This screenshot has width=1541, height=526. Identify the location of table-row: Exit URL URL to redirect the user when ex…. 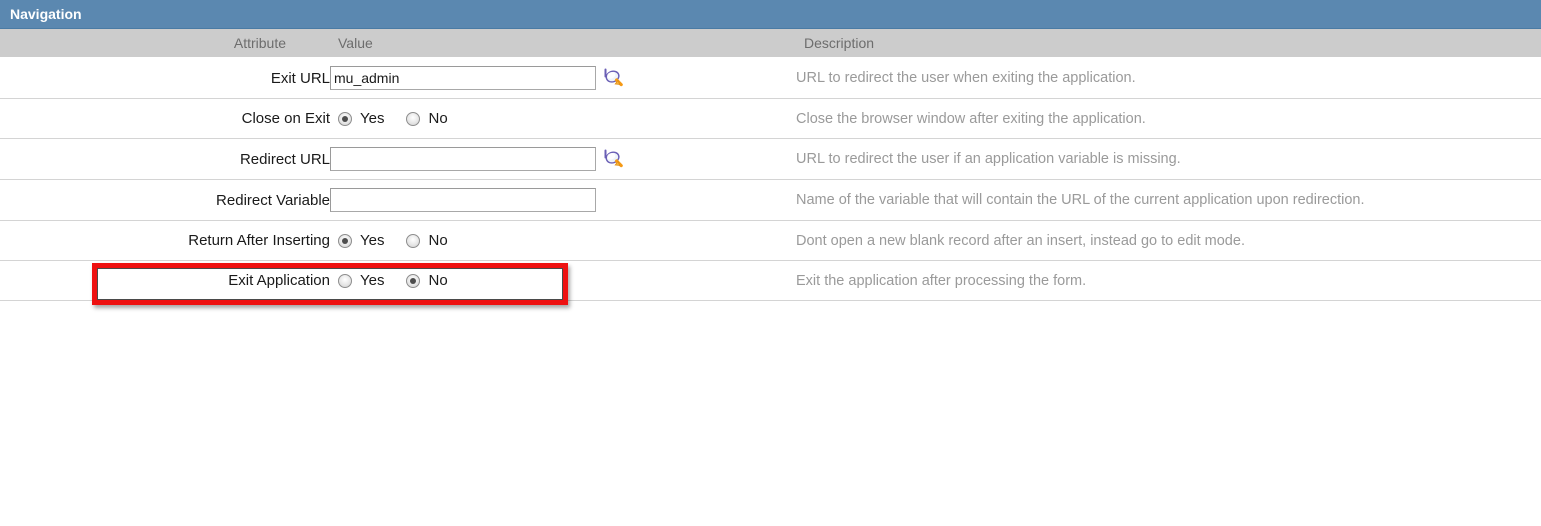
(770, 78).